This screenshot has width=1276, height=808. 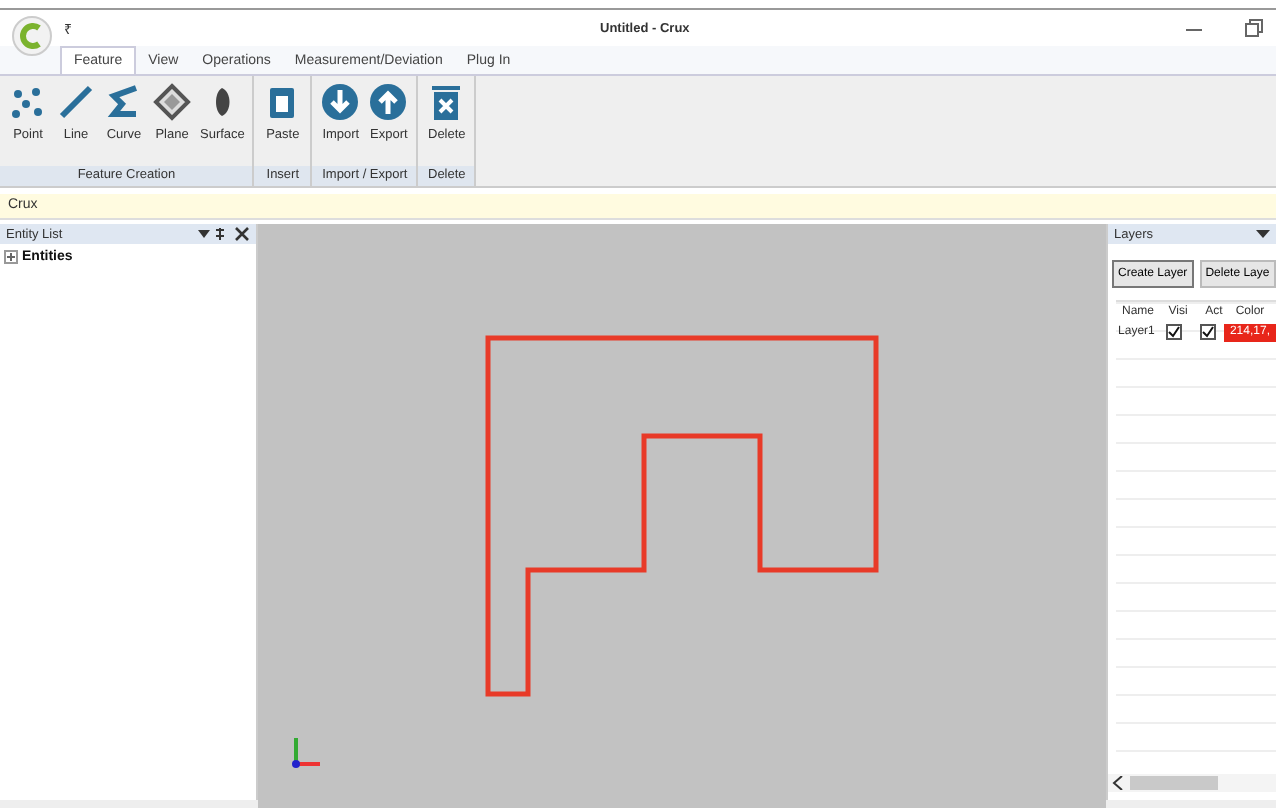 What do you see at coordinates (76, 102) in the screenshot?
I see `line-icon` at bounding box center [76, 102].